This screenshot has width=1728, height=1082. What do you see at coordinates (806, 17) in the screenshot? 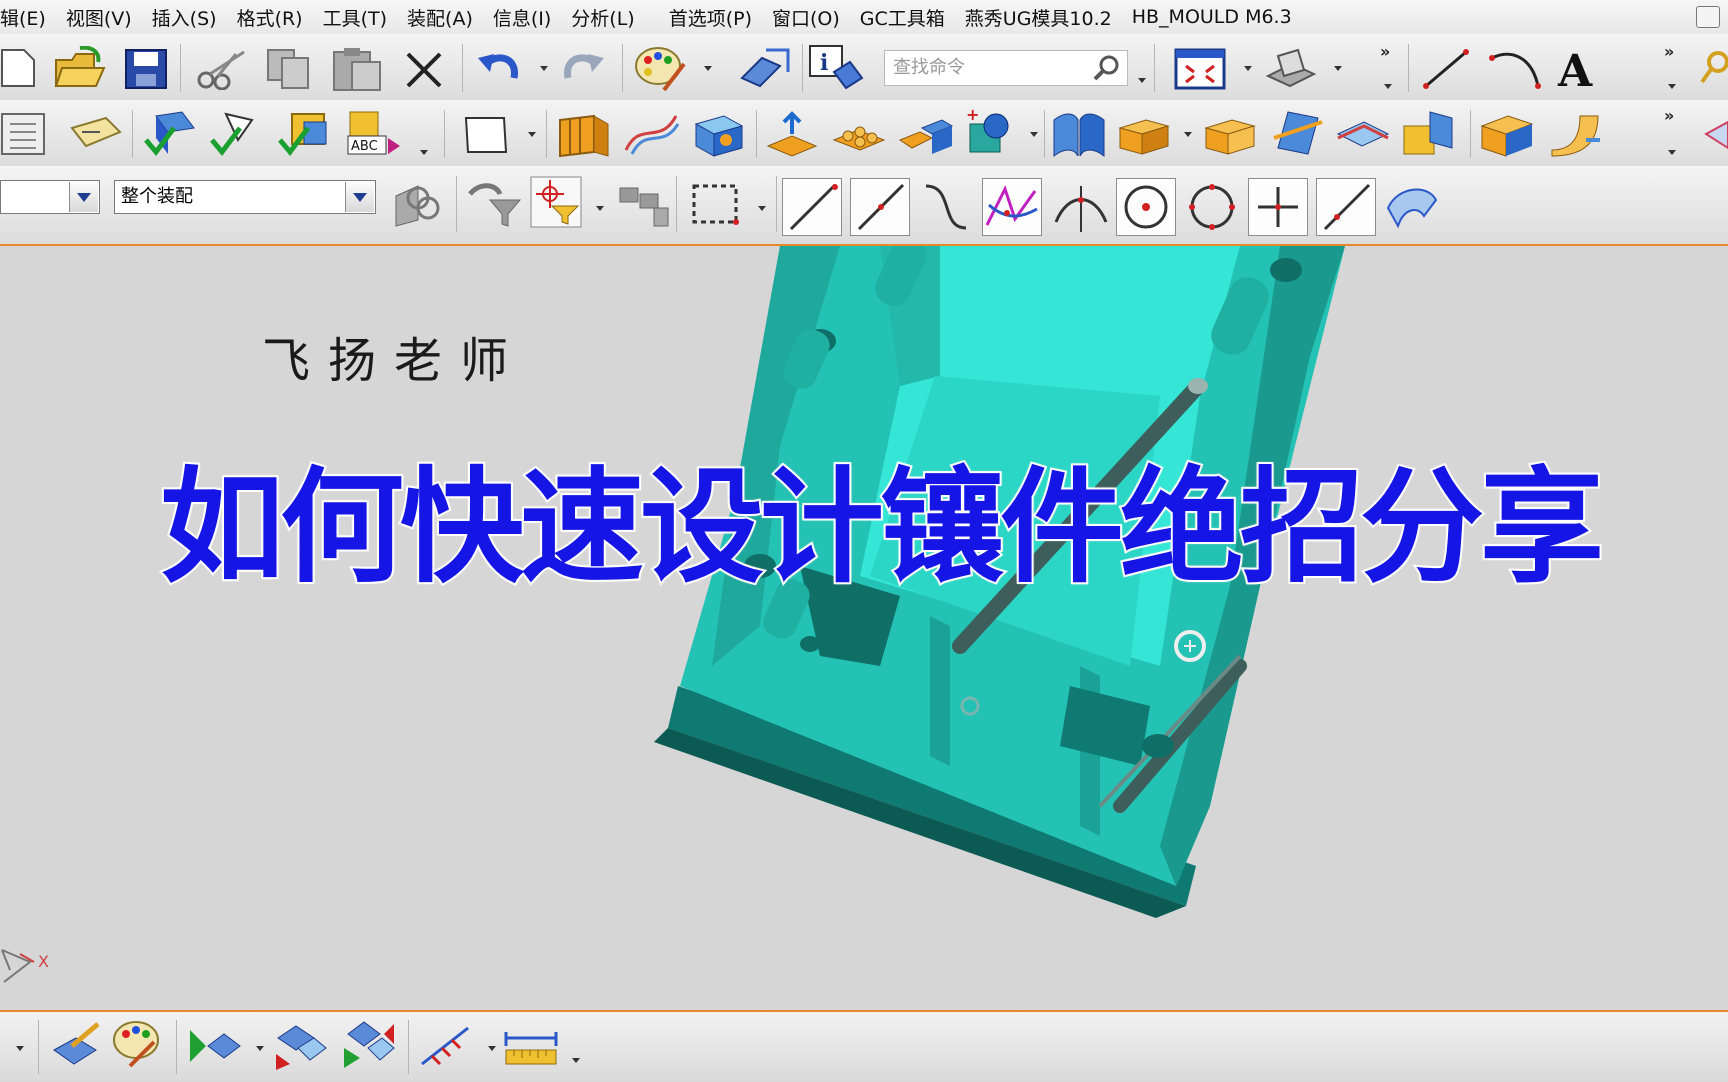
I see `menu-window: 窗口(O)` at bounding box center [806, 17].